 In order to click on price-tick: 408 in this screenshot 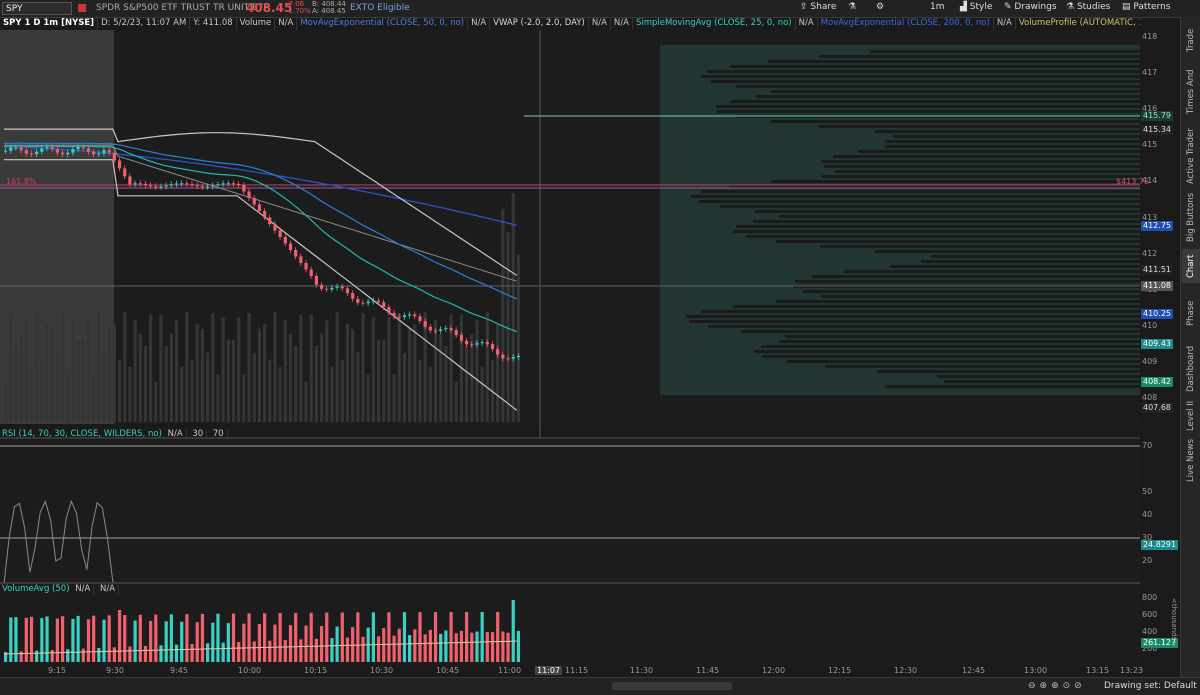, I will do `click(1150, 397)`.